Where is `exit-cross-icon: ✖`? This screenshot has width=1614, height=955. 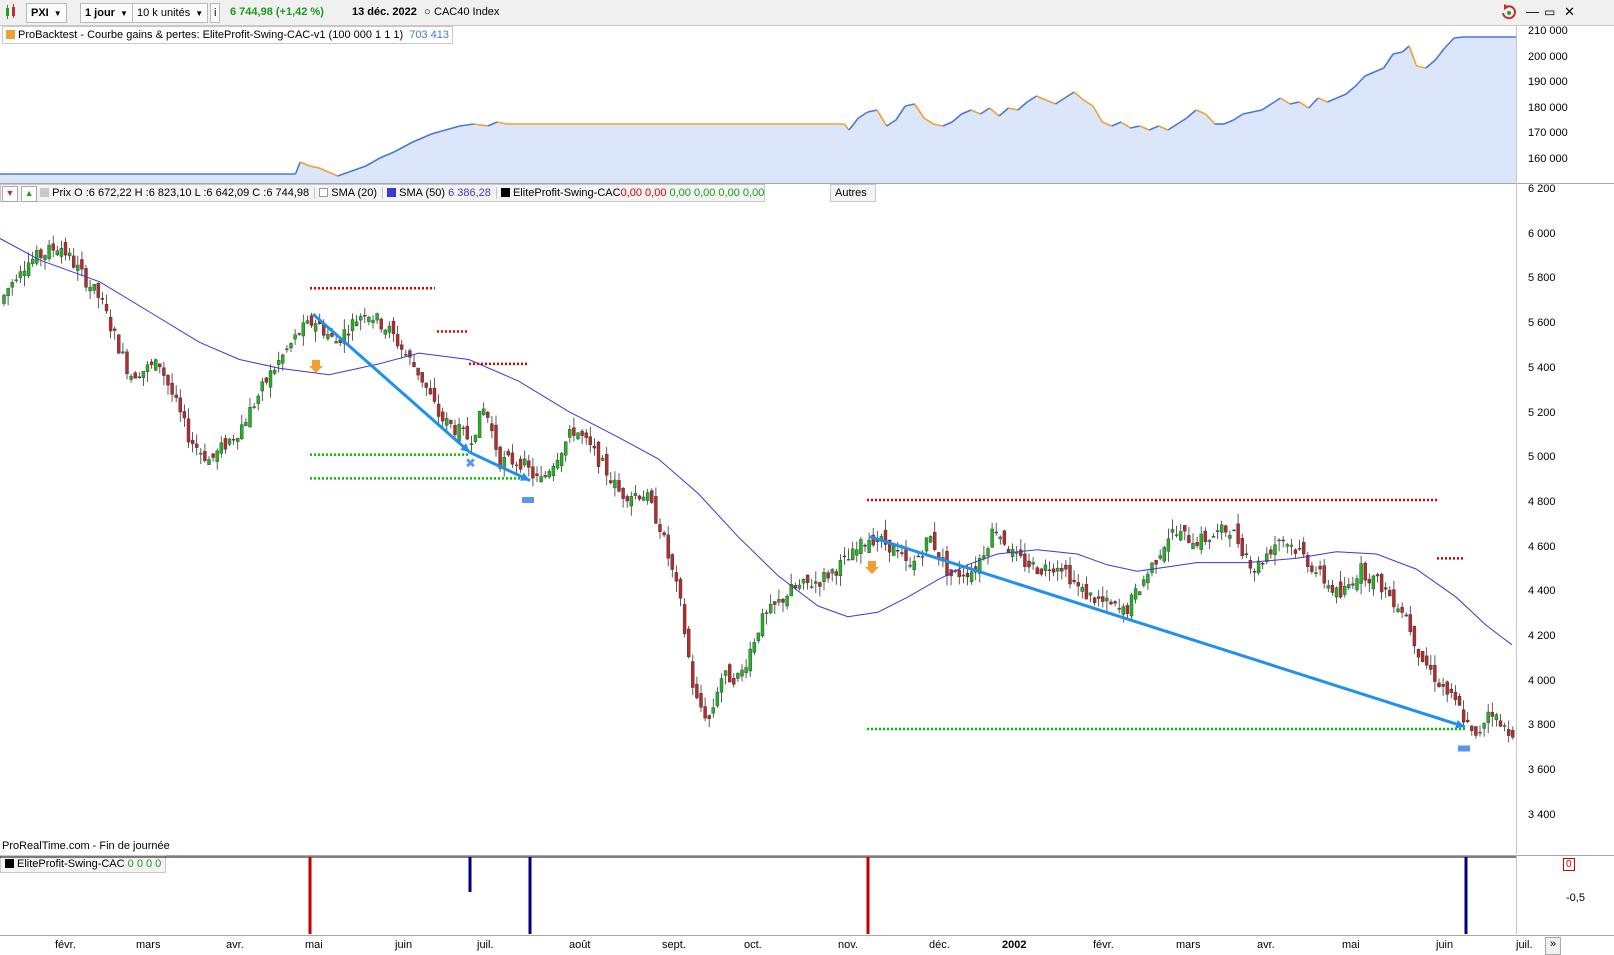 exit-cross-icon: ✖ is located at coordinates (470, 464).